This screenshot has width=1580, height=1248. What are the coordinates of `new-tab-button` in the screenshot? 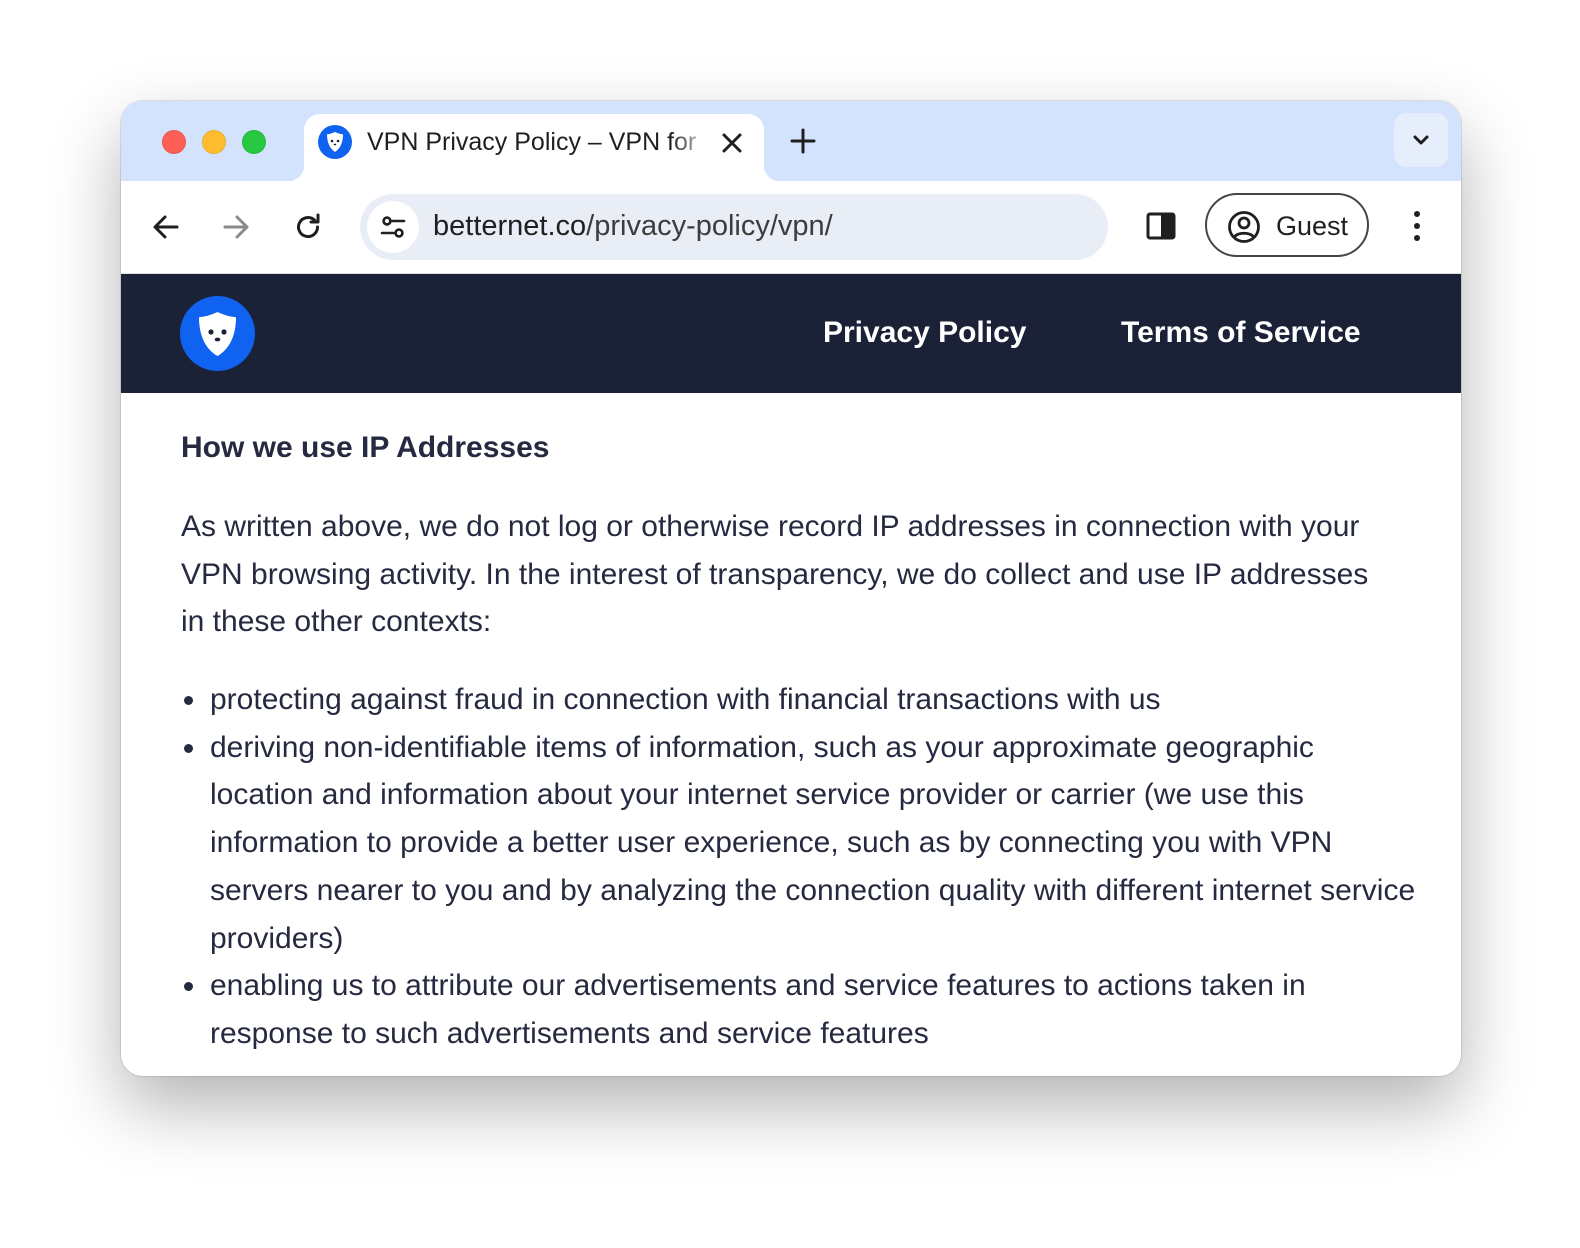 It's located at (803, 141).